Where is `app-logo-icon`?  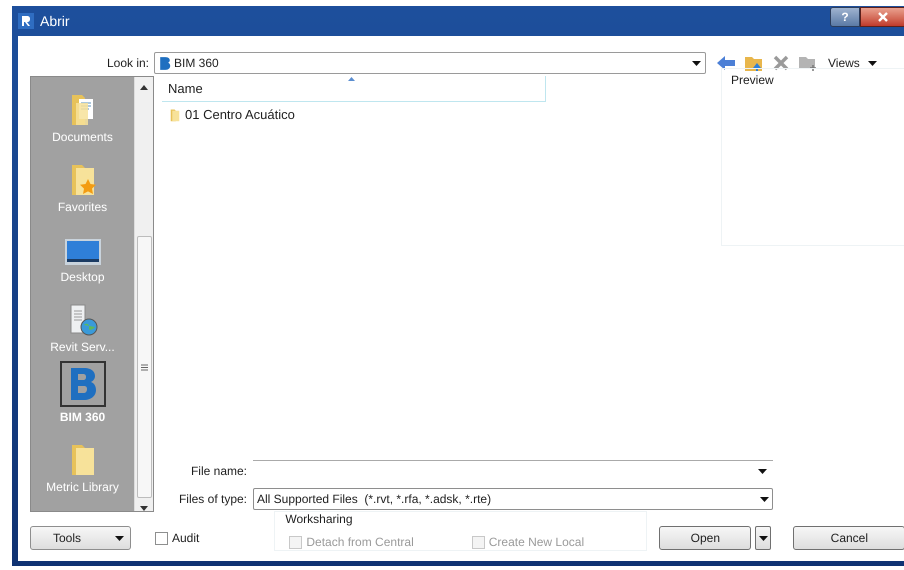
app-logo-icon is located at coordinates (26, 21).